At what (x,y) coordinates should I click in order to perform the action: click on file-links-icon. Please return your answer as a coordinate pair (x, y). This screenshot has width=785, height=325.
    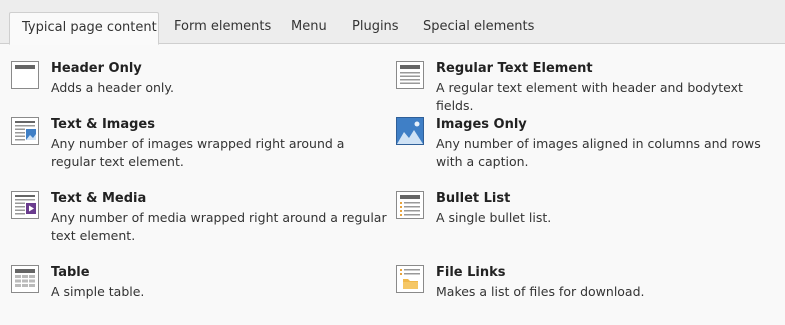
    Looking at the image, I should click on (410, 279).